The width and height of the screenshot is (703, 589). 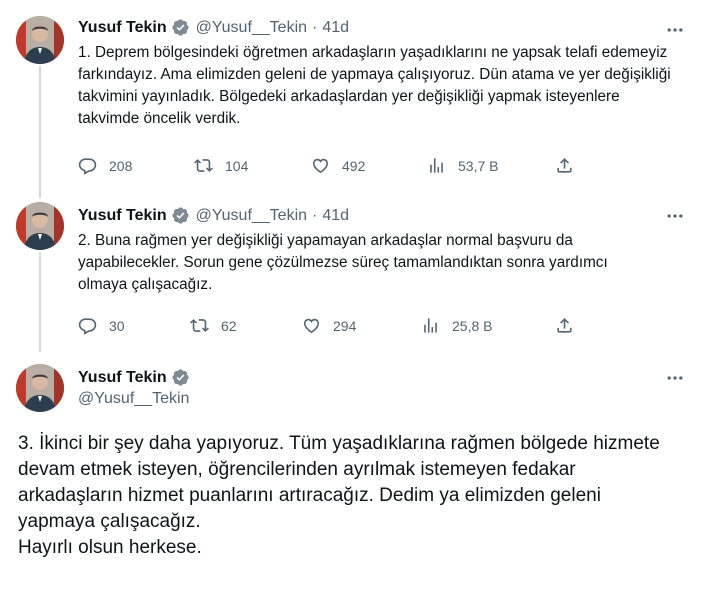 What do you see at coordinates (105, 165) in the screenshot?
I see `reply-button: 208` at bounding box center [105, 165].